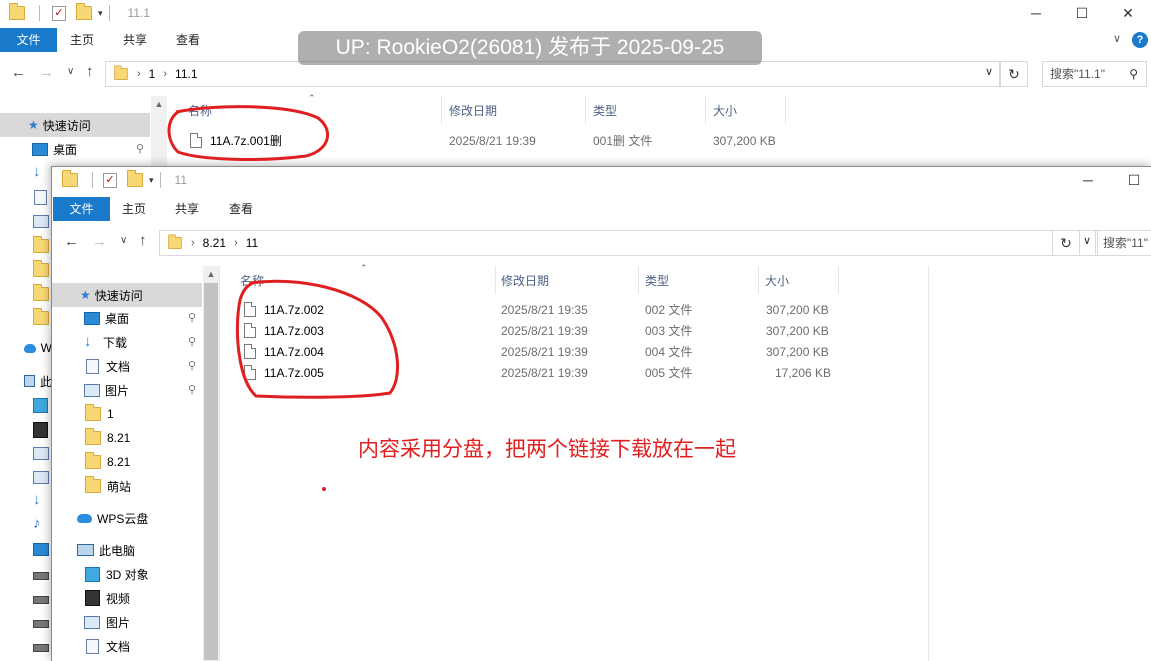 Image resolution: width=1151 pixels, height=661 pixels. What do you see at coordinates (547, 449) in the screenshot?
I see `annotation-note: 内容采用分盘，把两个链接下载放在一起` at bounding box center [547, 449].